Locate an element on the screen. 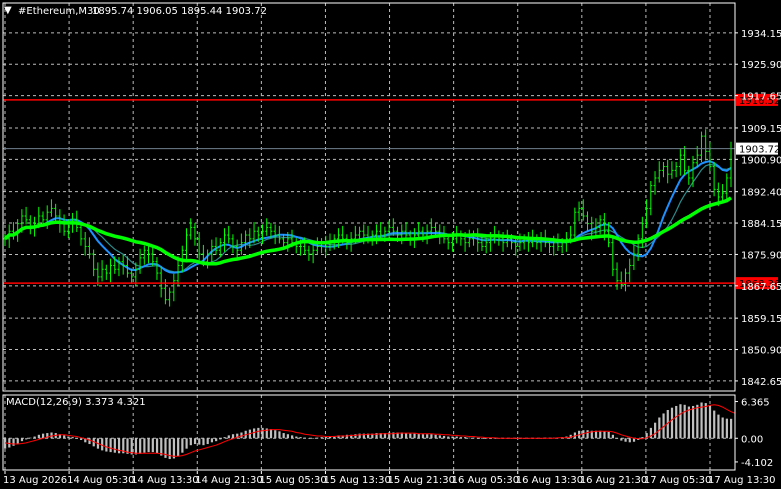 This screenshot has width=781, height=489. price-tick-label: 1934.15 is located at coordinates (761, 34).